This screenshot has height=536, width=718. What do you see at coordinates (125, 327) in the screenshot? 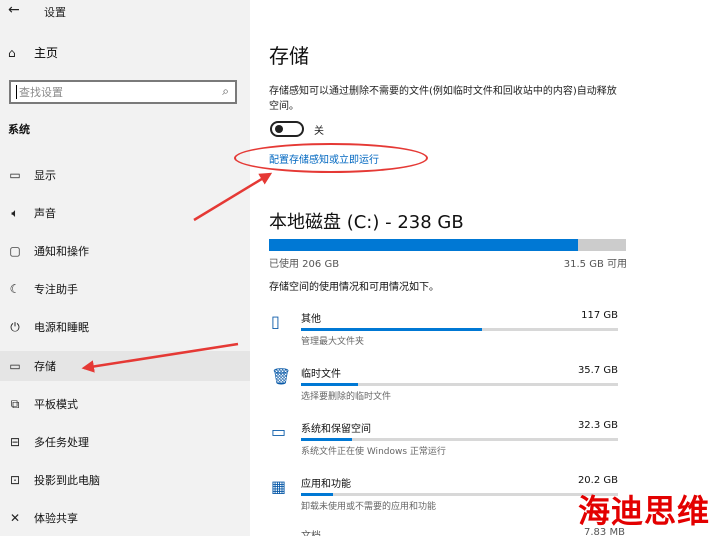
I see `sidebar-item-power: ⏻ 电源和睡眠` at bounding box center [125, 327].